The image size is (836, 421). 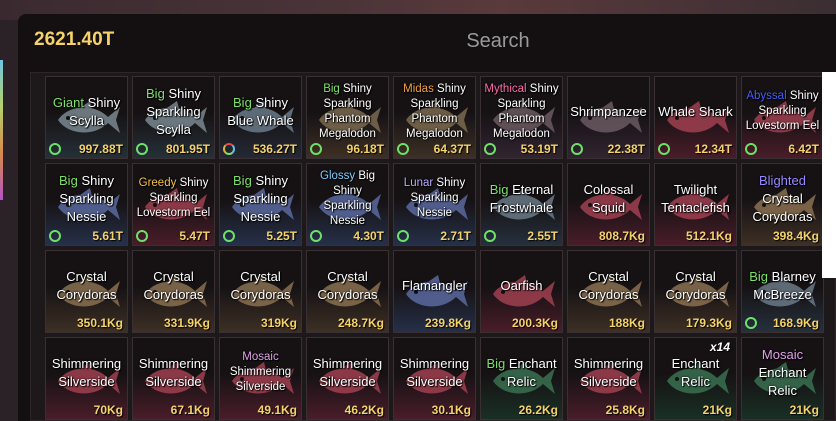 I want to click on hotbar-edge, so click(x=1, y=130).